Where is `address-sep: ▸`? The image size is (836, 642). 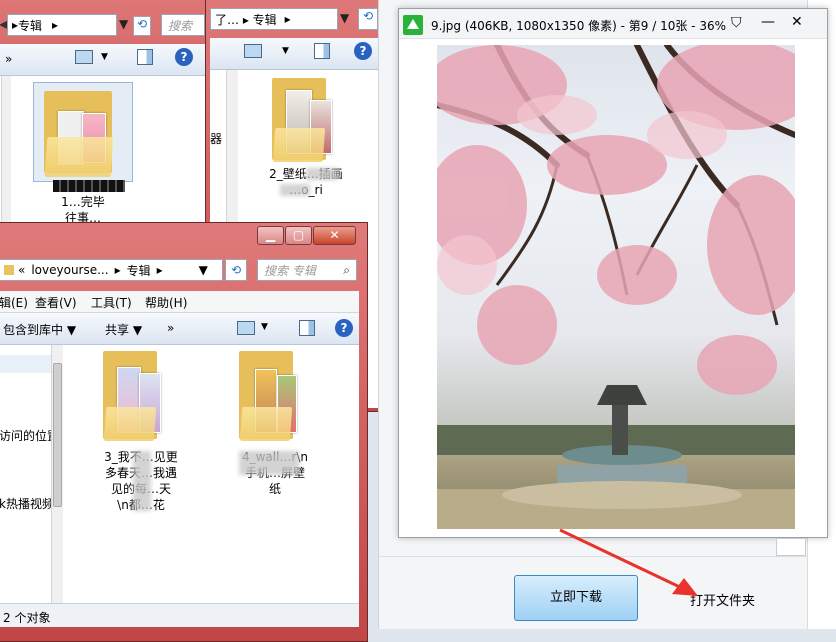
address-sep: ▸ is located at coordinates (118, 270).